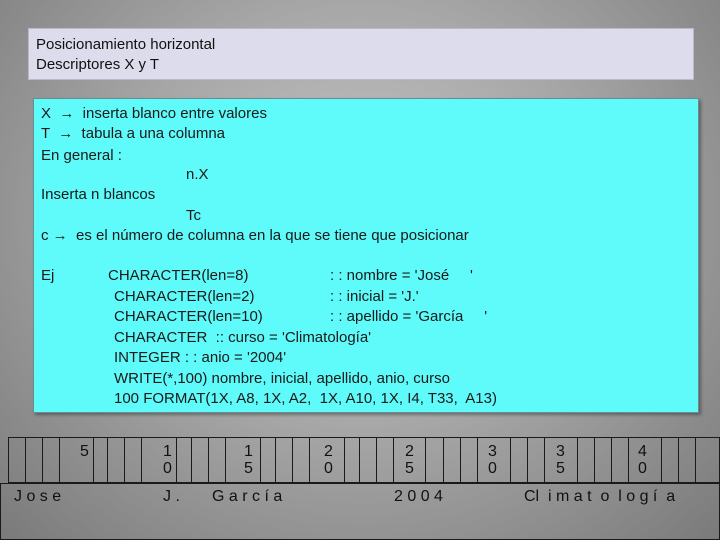 The image size is (720, 540). I want to click on example-label: Ej, so click(48, 275).